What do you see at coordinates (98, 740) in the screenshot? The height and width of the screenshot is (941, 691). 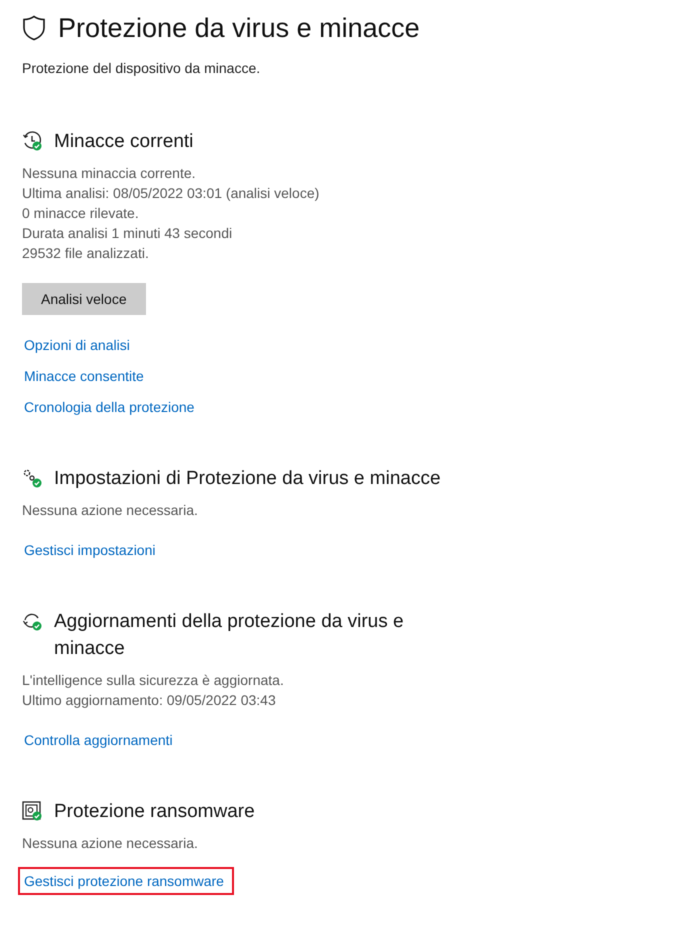 I see `settings-link: Controlla aggiornamenti` at bounding box center [98, 740].